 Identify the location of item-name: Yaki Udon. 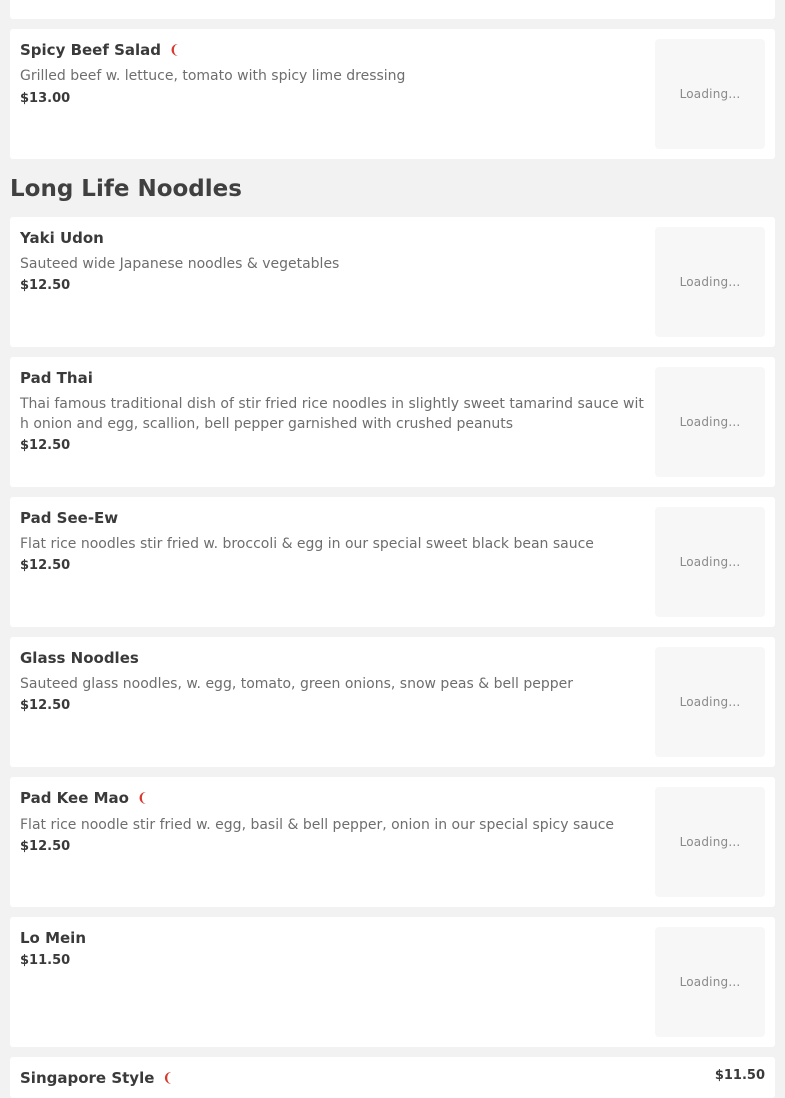
(62, 238).